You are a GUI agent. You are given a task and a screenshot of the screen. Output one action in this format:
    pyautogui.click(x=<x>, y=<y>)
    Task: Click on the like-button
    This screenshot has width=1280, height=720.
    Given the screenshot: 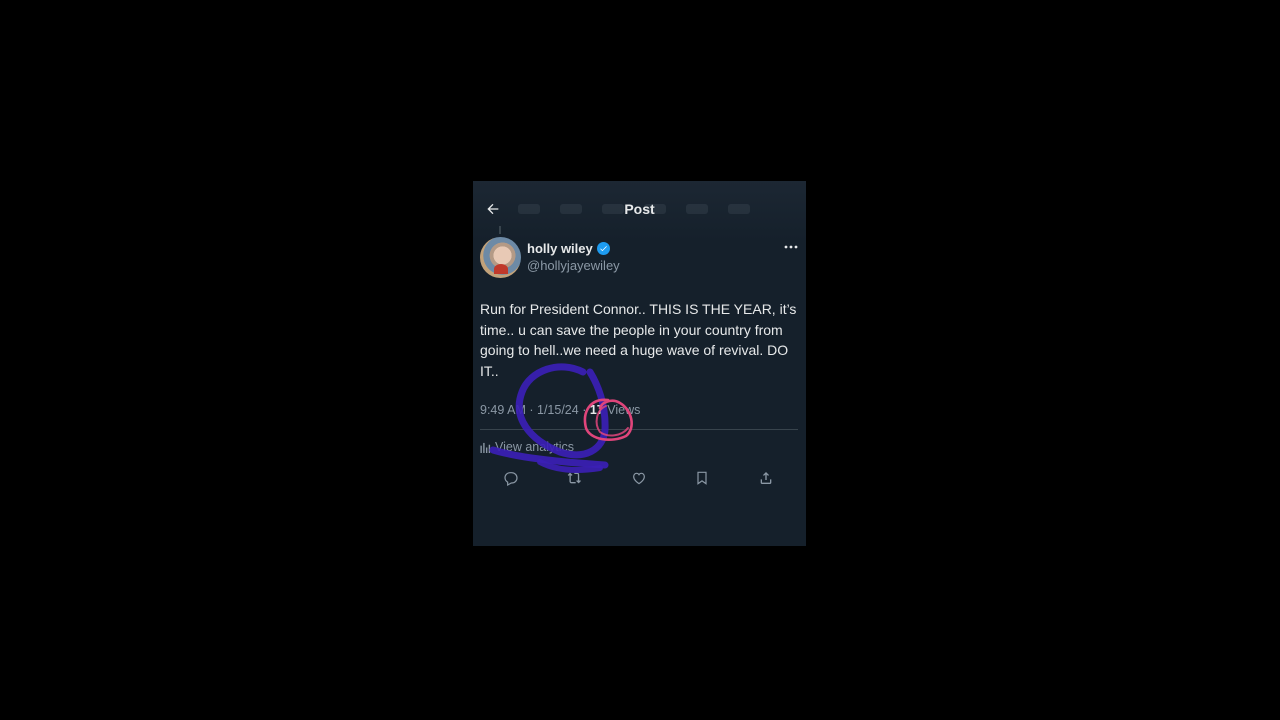 What is the action you would take?
    pyautogui.click(x=639, y=478)
    